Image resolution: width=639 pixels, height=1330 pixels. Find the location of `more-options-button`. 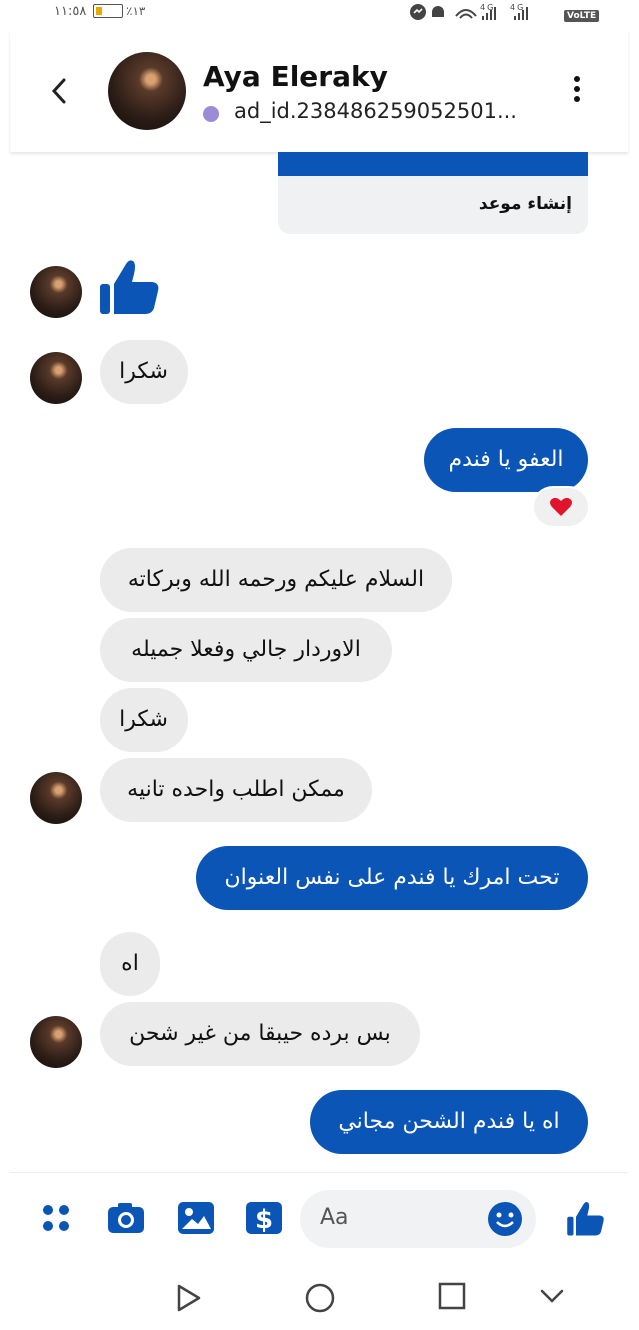

more-options-button is located at coordinates (577, 93).